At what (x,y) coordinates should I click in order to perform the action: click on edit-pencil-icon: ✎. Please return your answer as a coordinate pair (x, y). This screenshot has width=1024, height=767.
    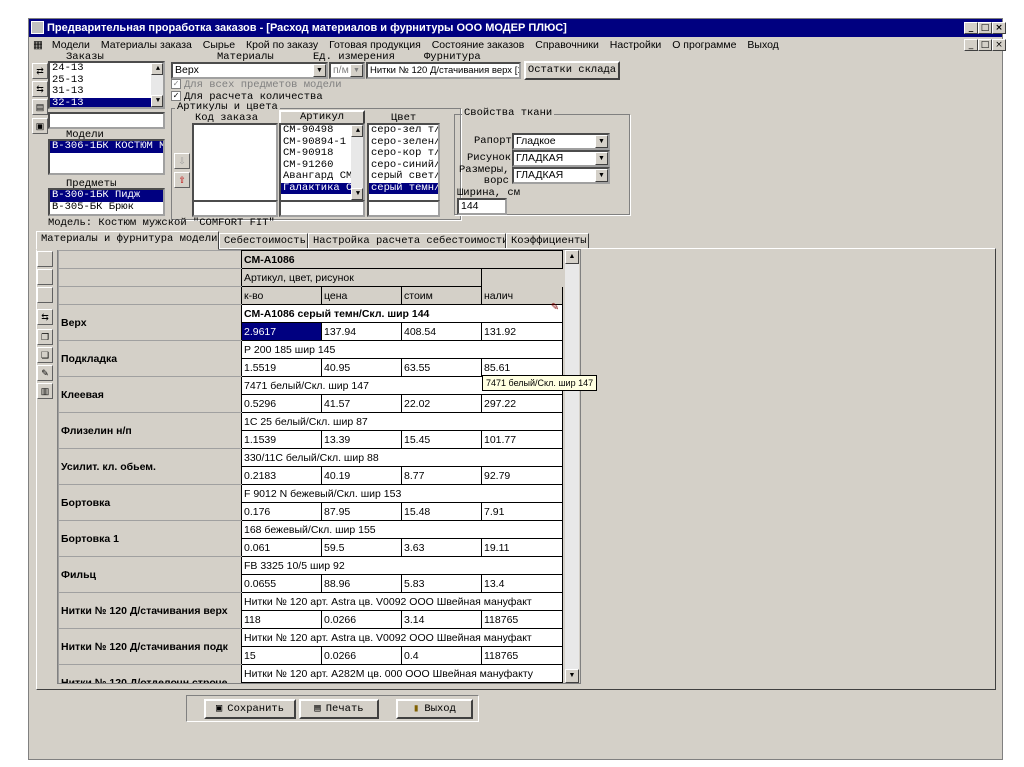
    Looking at the image, I should click on (555, 309).